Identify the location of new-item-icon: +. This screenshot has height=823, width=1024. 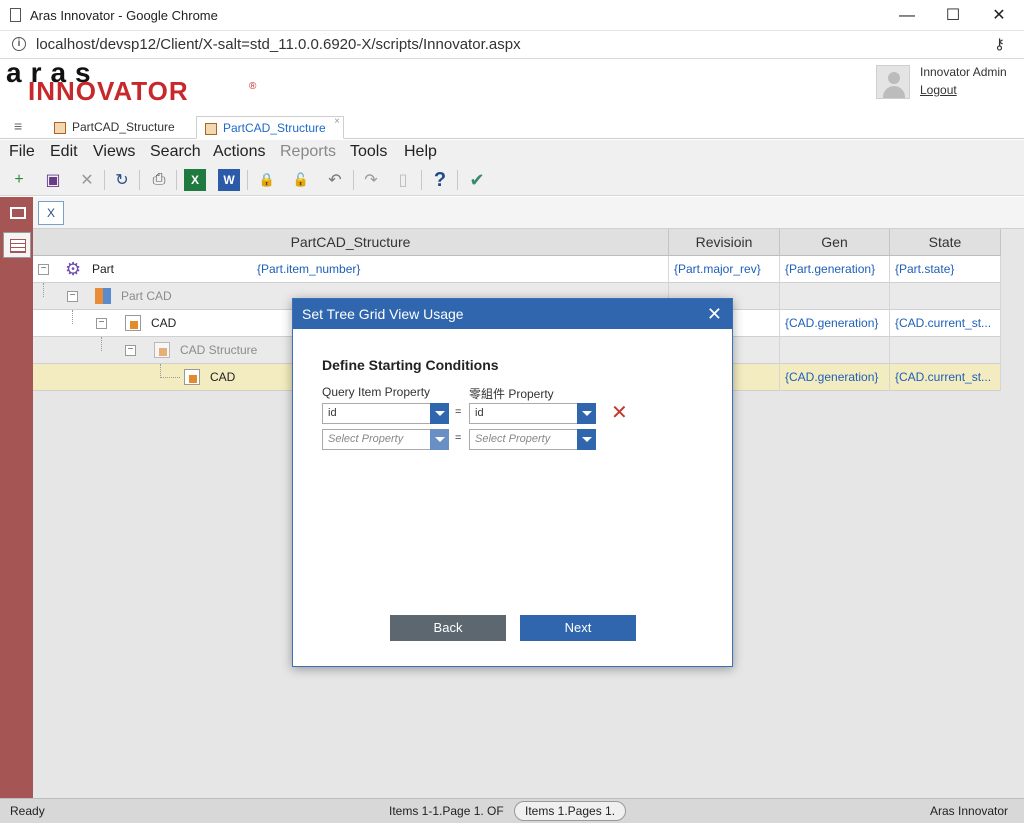
(19, 180).